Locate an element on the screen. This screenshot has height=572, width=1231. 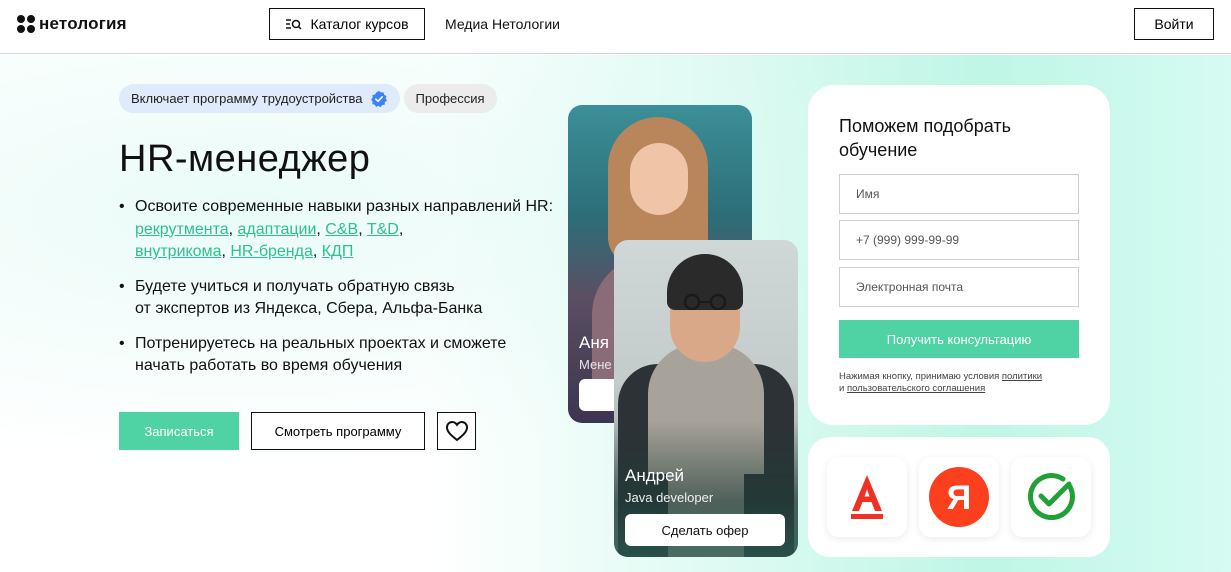
form-title: Поможем подобрать обучение is located at coordinates (925, 138).